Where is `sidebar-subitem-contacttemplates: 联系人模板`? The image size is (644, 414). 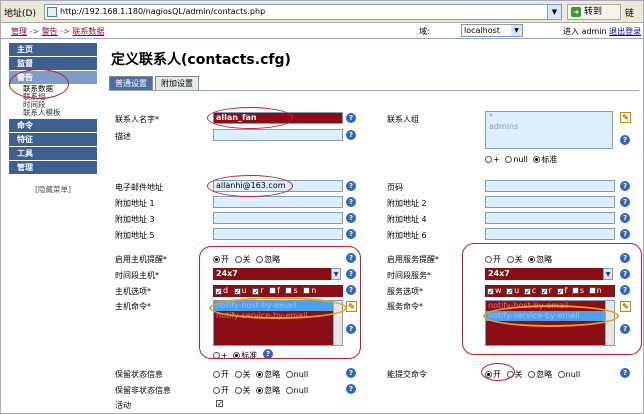 sidebar-subitem-contacttemplates: 联系人模板 is located at coordinates (53, 113).